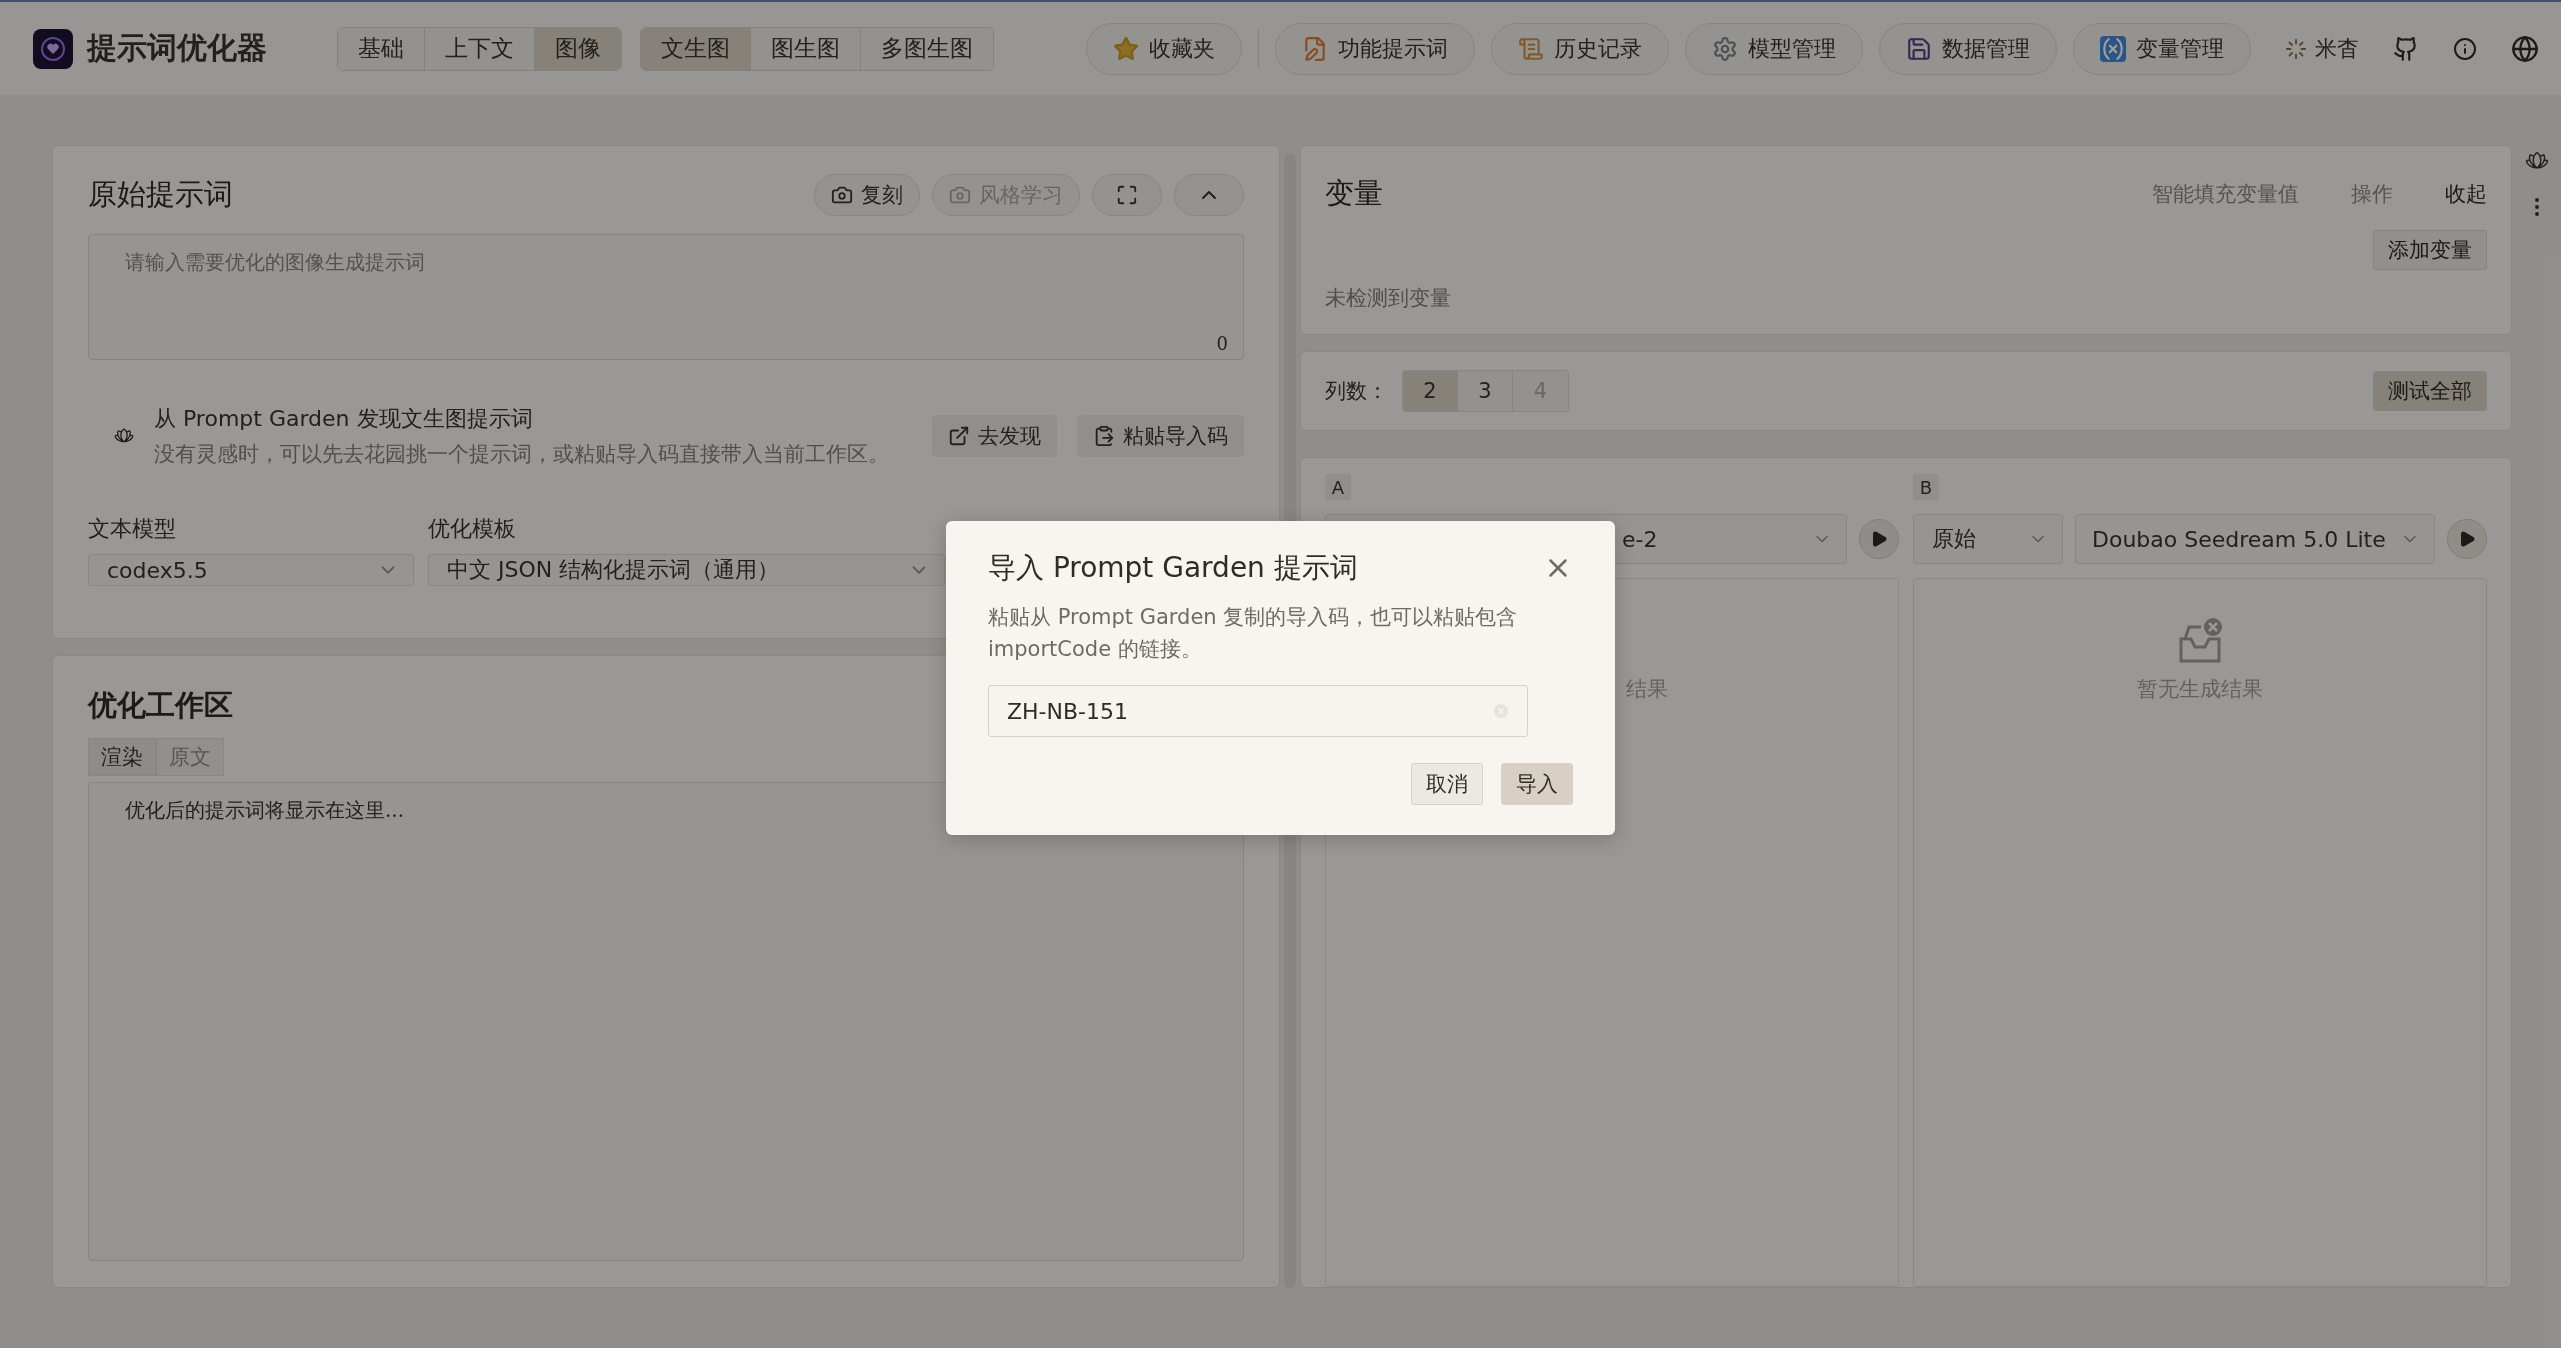 This screenshot has height=1348, width=2561. I want to click on empty-result-text: 结果, so click(1647, 689).